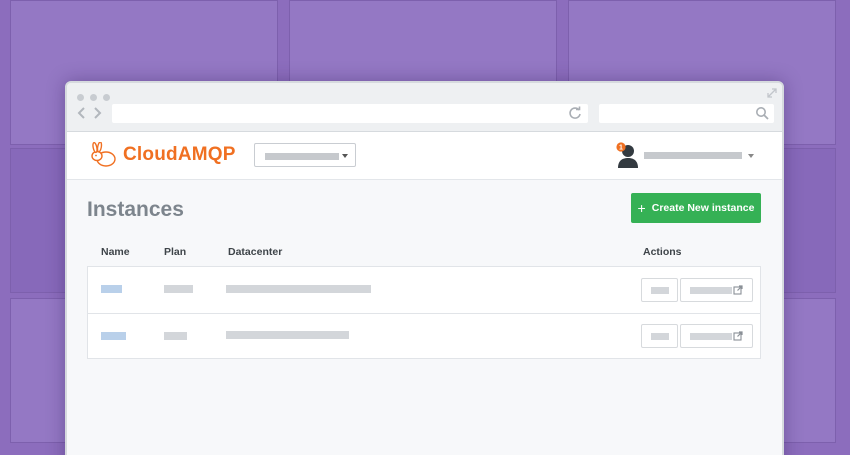  What do you see at coordinates (686, 113) in the screenshot?
I see `browser-search-bar` at bounding box center [686, 113].